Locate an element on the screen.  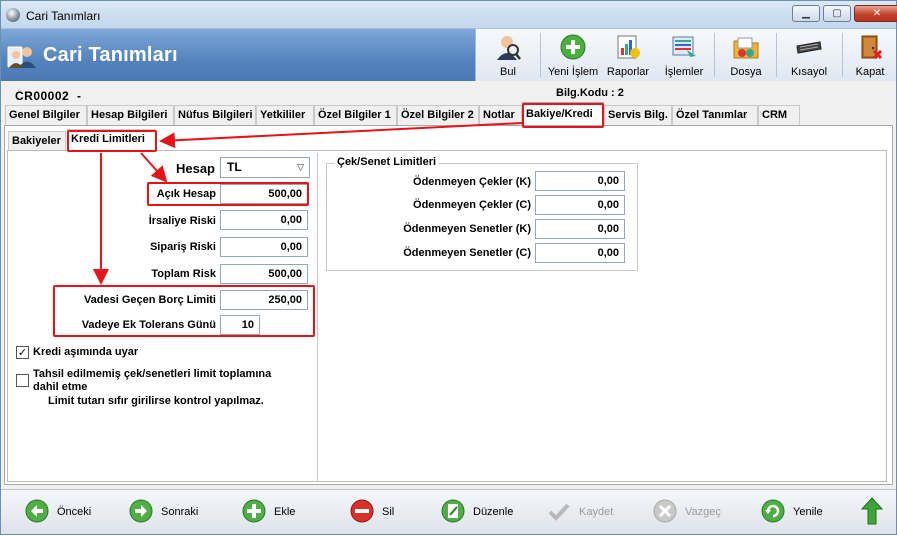
file-button: Dosya is located at coordinates (746, 55).